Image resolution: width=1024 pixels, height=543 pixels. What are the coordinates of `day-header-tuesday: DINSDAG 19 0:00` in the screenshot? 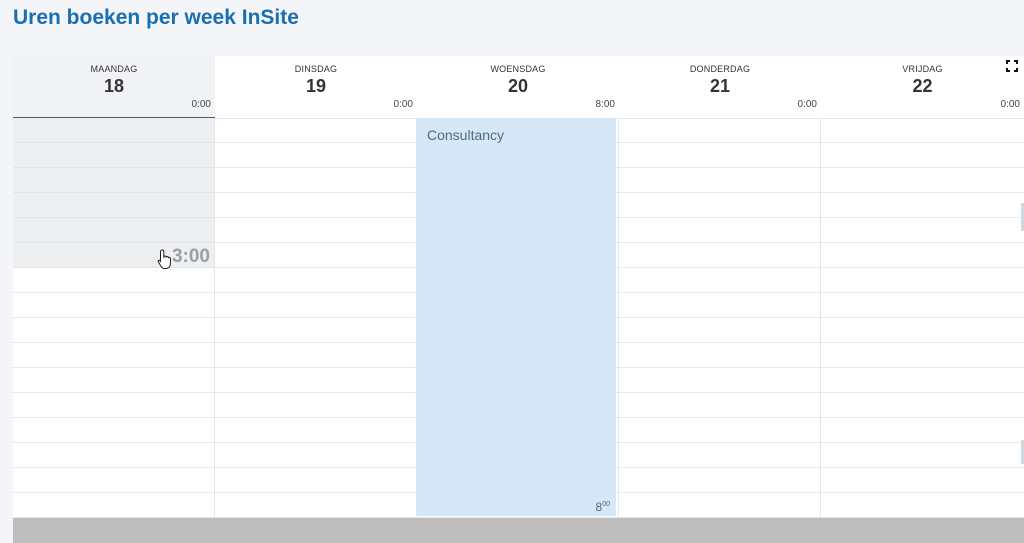 It's located at (316, 87).